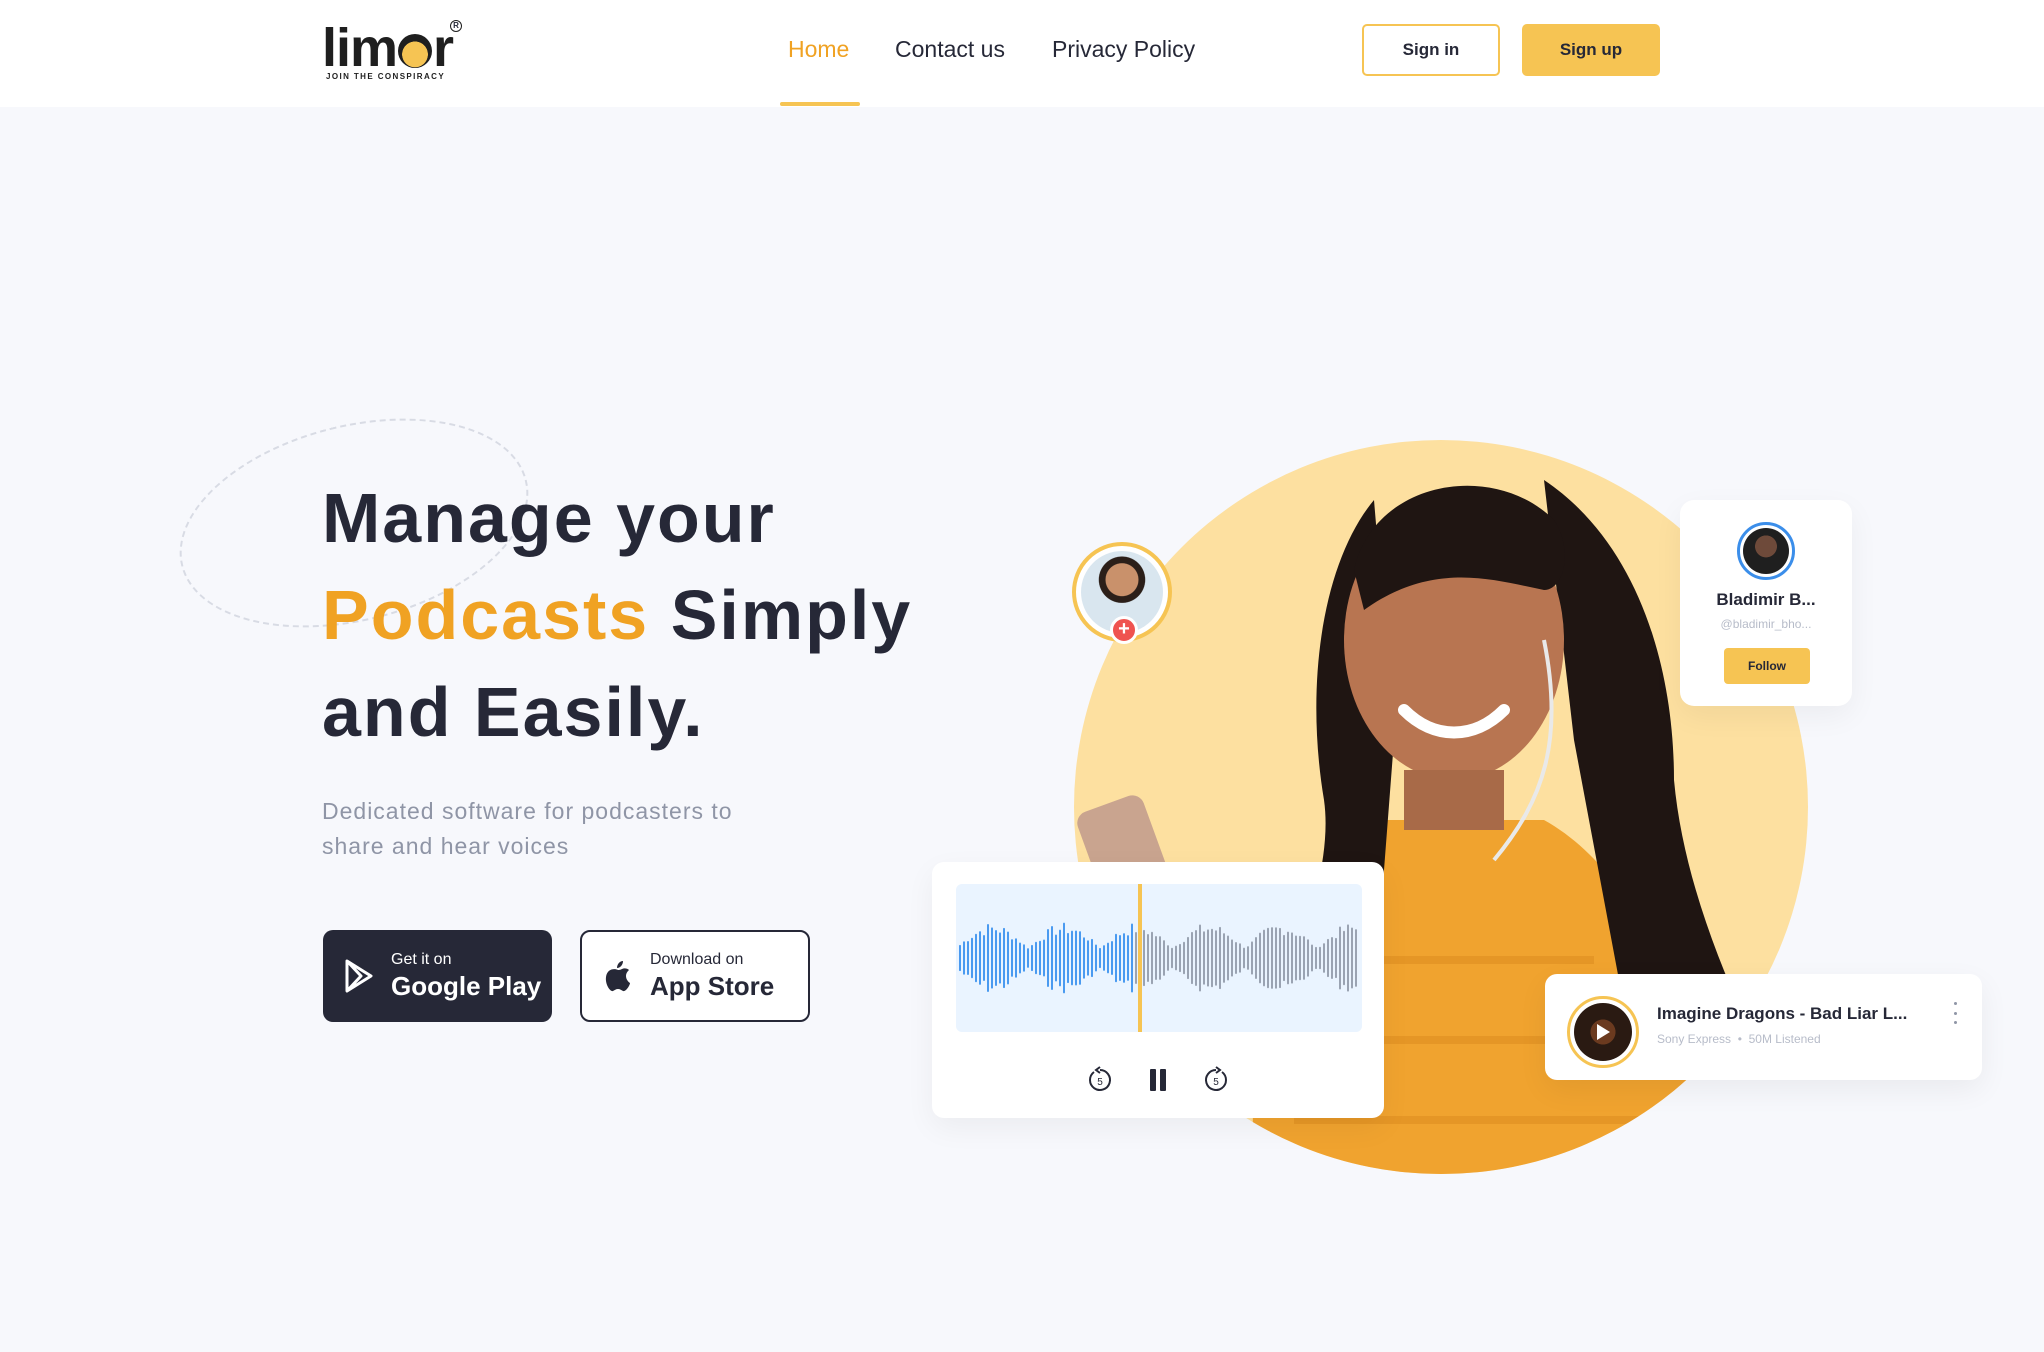 This screenshot has width=2044, height=1352. I want to click on follow-button: Follow, so click(1767, 666).